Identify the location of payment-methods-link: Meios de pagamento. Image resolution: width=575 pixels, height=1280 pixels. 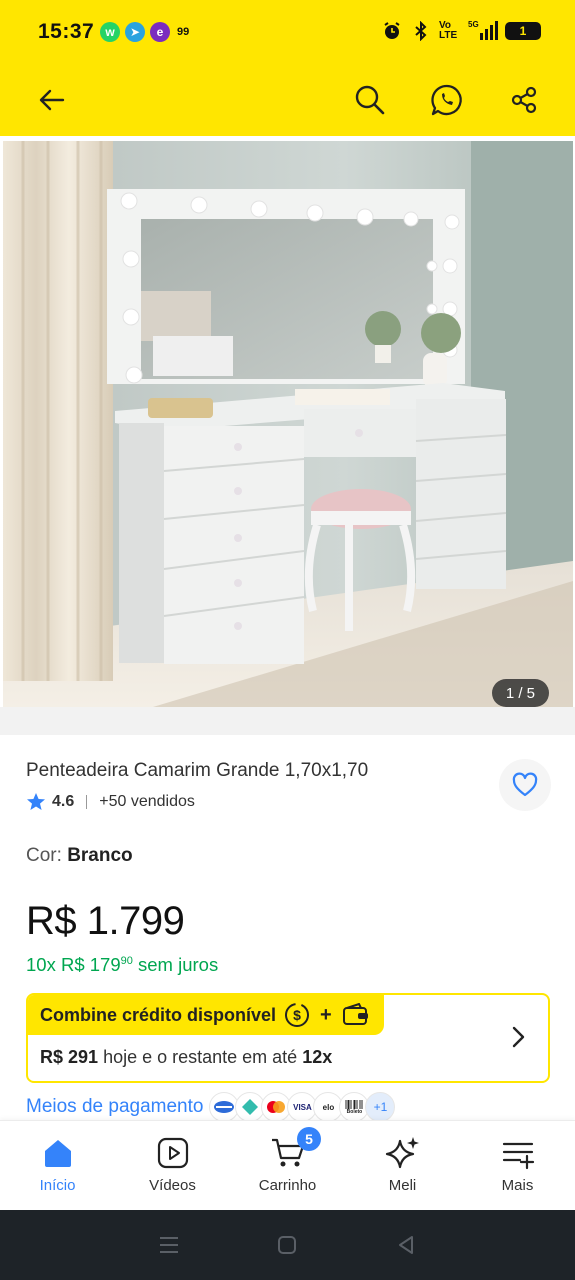
(114, 1107).